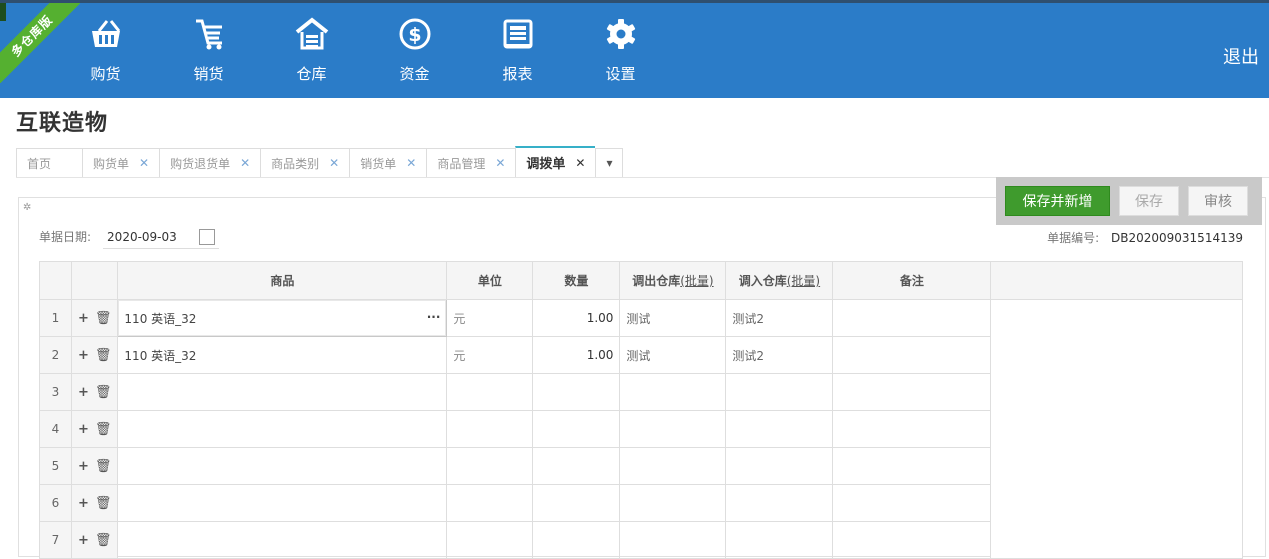  I want to click on goods-cell: ··· 110 英语_32, so click(282, 318).